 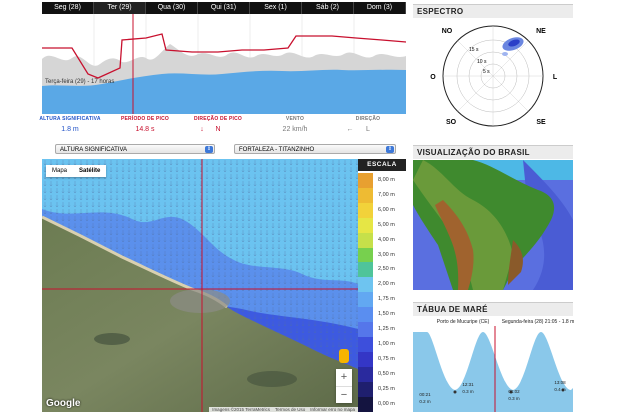 What do you see at coordinates (386, 269) in the screenshot?
I see `scale-label: 2,50 m` at bounding box center [386, 269].